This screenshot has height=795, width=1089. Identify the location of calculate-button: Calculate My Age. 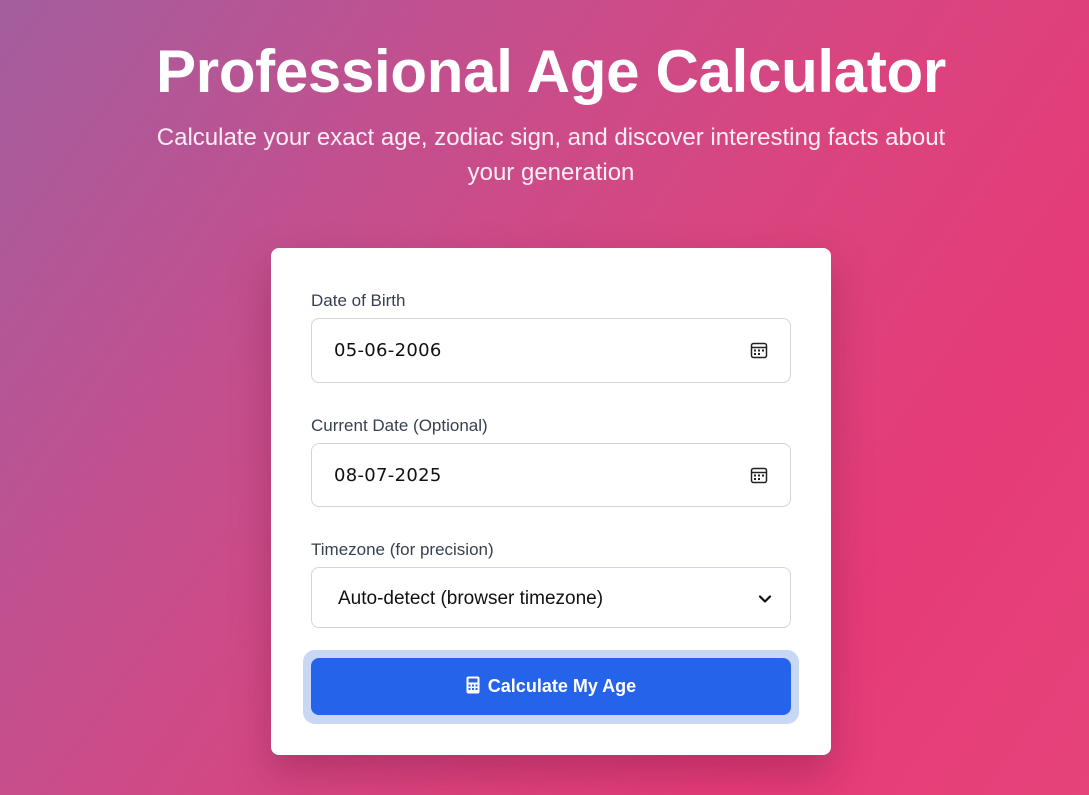
(551, 686).